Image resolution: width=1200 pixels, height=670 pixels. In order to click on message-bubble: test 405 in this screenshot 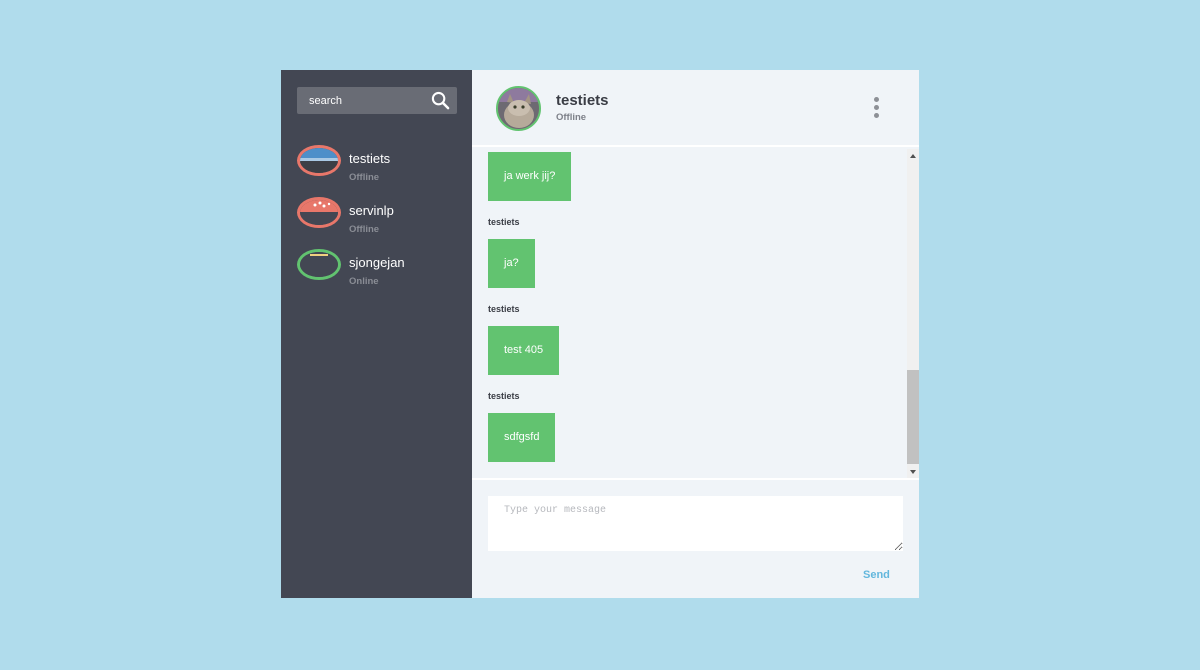, I will do `click(524, 350)`.